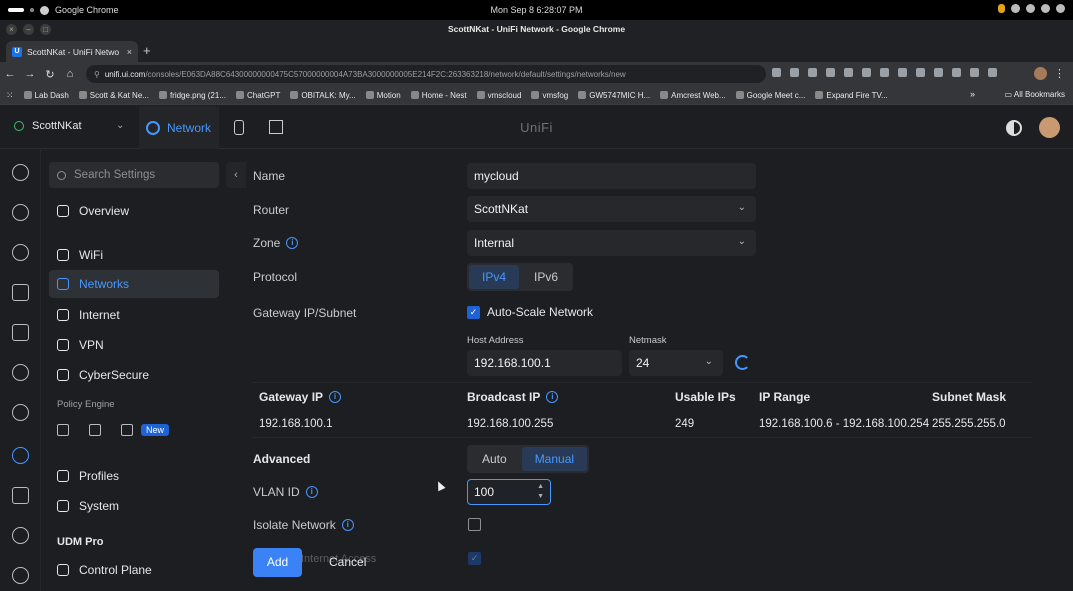  Describe the element at coordinates (20, 212) in the screenshot. I see `topology-icon` at that location.